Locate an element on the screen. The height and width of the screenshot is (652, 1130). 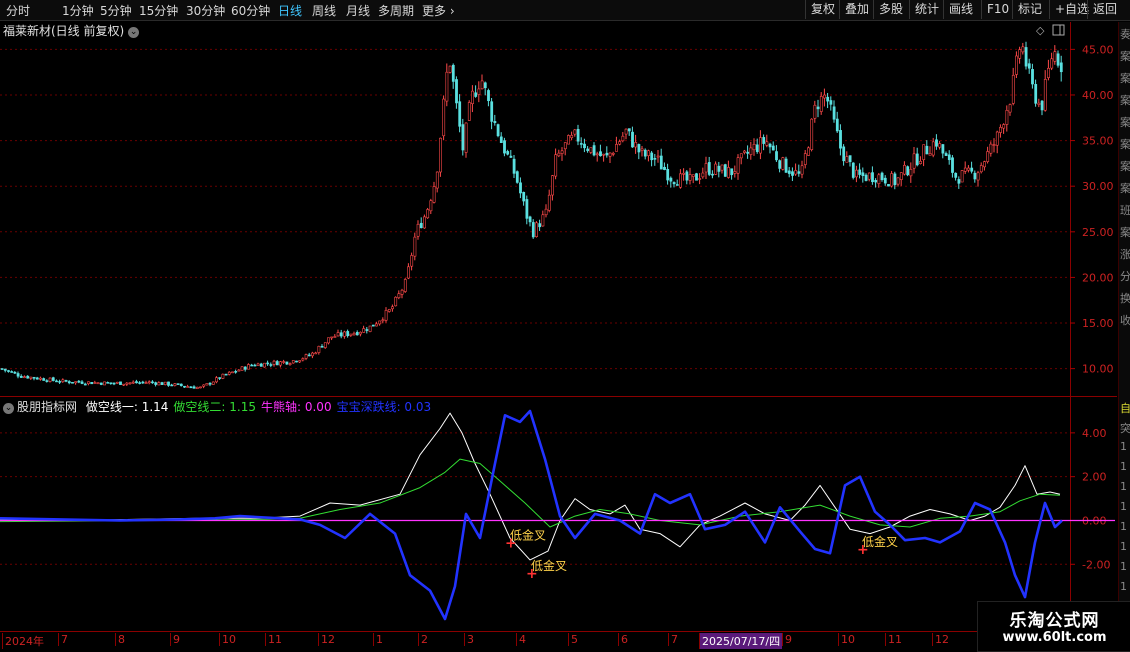
window-icon is located at coordinates (1058, 30).